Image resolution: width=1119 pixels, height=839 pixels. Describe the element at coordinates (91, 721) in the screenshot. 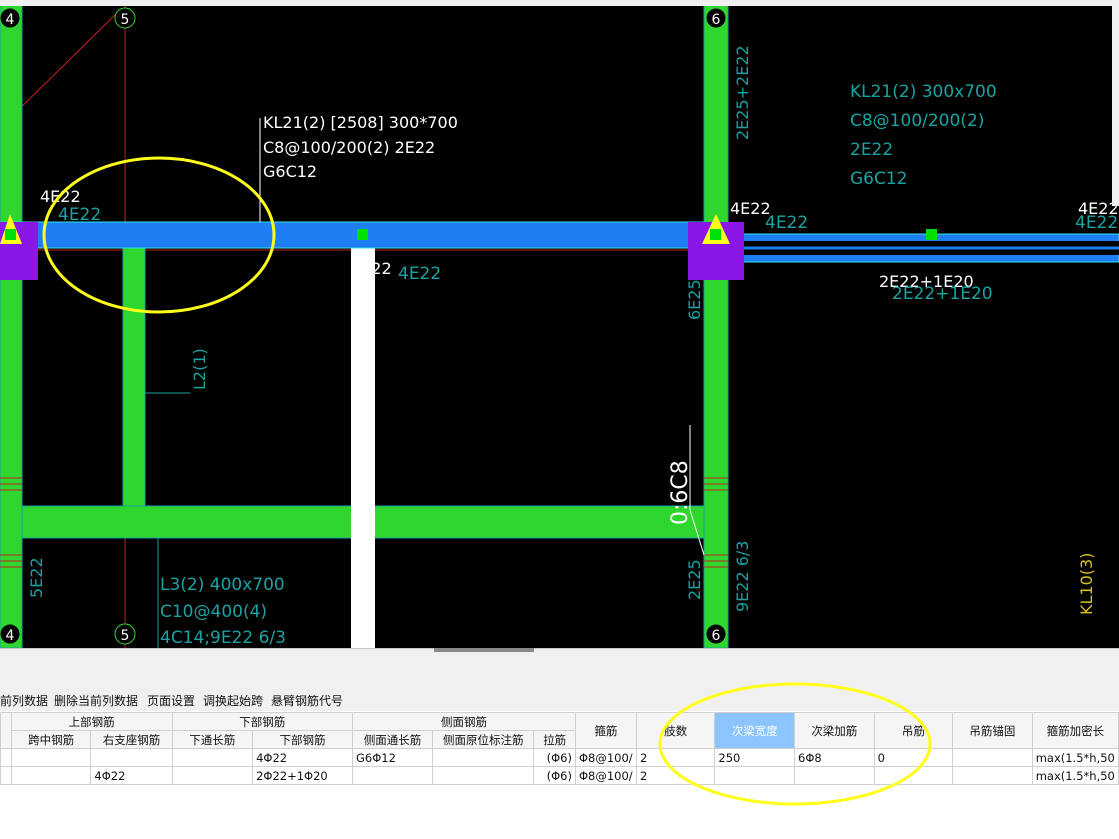

I see `header-top-rebar: 上部钢筋` at that location.